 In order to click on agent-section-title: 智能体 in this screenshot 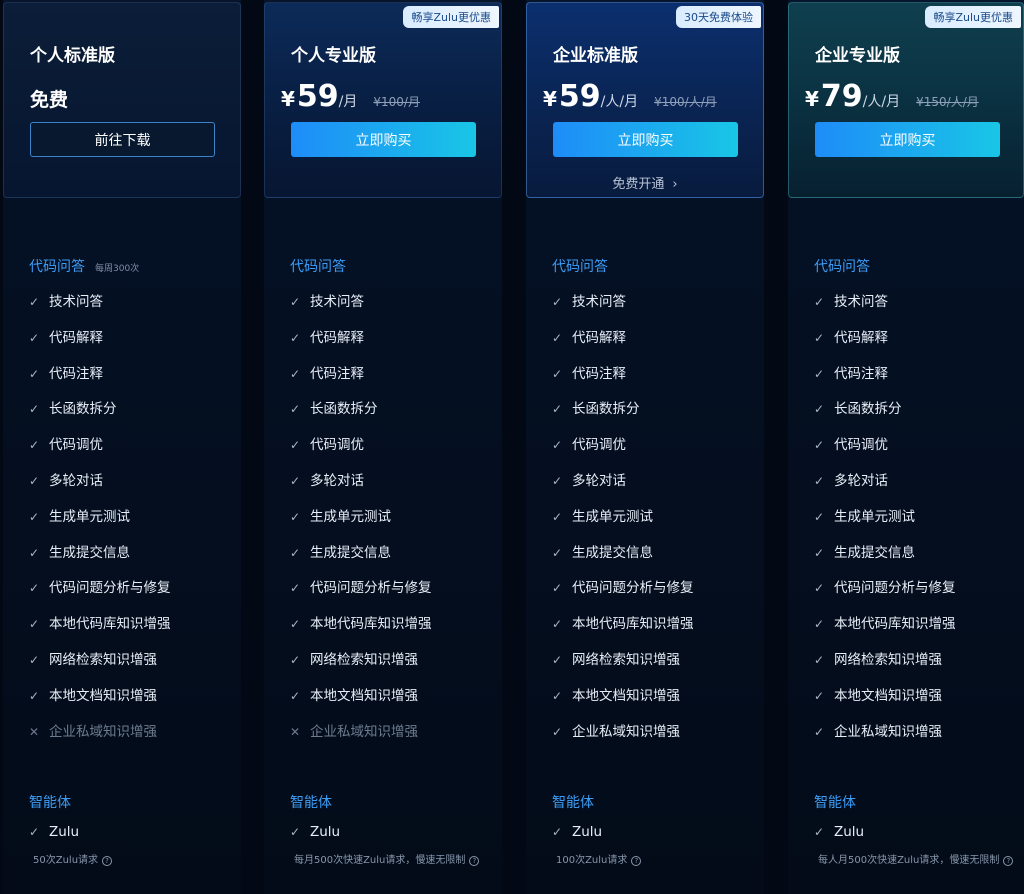, I will do `click(311, 803)`.